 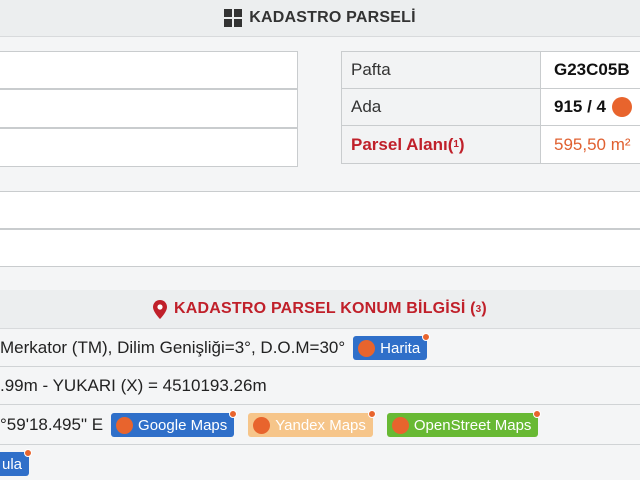 What do you see at coordinates (325, 308) in the screenshot?
I see `konum-title-text: KADASTRO PARSEL KONUM BİLGİSİ (` at bounding box center [325, 308].